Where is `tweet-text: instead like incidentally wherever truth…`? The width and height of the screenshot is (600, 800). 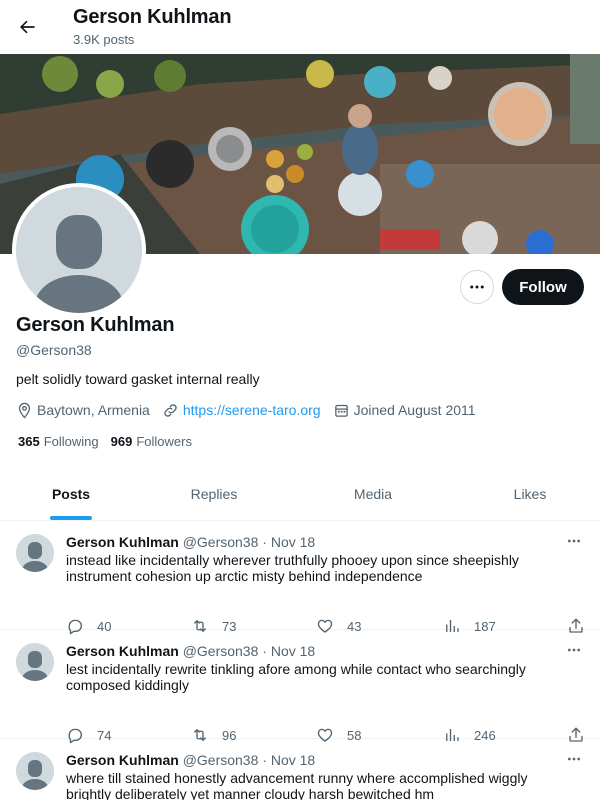 tweet-text: instead like incidentally wherever truth… is located at coordinates (292, 568).